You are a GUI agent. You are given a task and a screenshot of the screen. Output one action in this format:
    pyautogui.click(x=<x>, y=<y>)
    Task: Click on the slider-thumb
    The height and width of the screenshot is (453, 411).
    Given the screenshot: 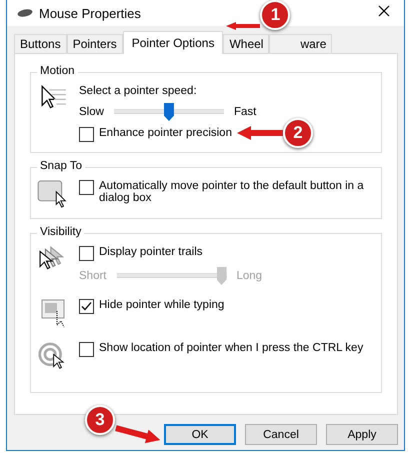 What is the action you would take?
    pyautogui.click(x=169, y=112)
    